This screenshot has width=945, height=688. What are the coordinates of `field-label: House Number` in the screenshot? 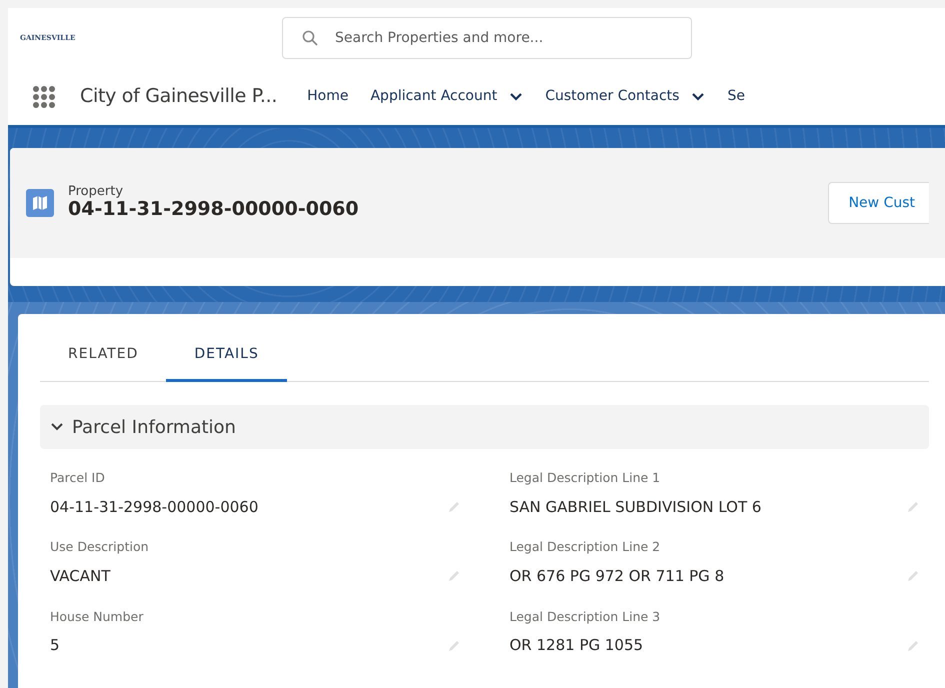 It's located at (97, 617).